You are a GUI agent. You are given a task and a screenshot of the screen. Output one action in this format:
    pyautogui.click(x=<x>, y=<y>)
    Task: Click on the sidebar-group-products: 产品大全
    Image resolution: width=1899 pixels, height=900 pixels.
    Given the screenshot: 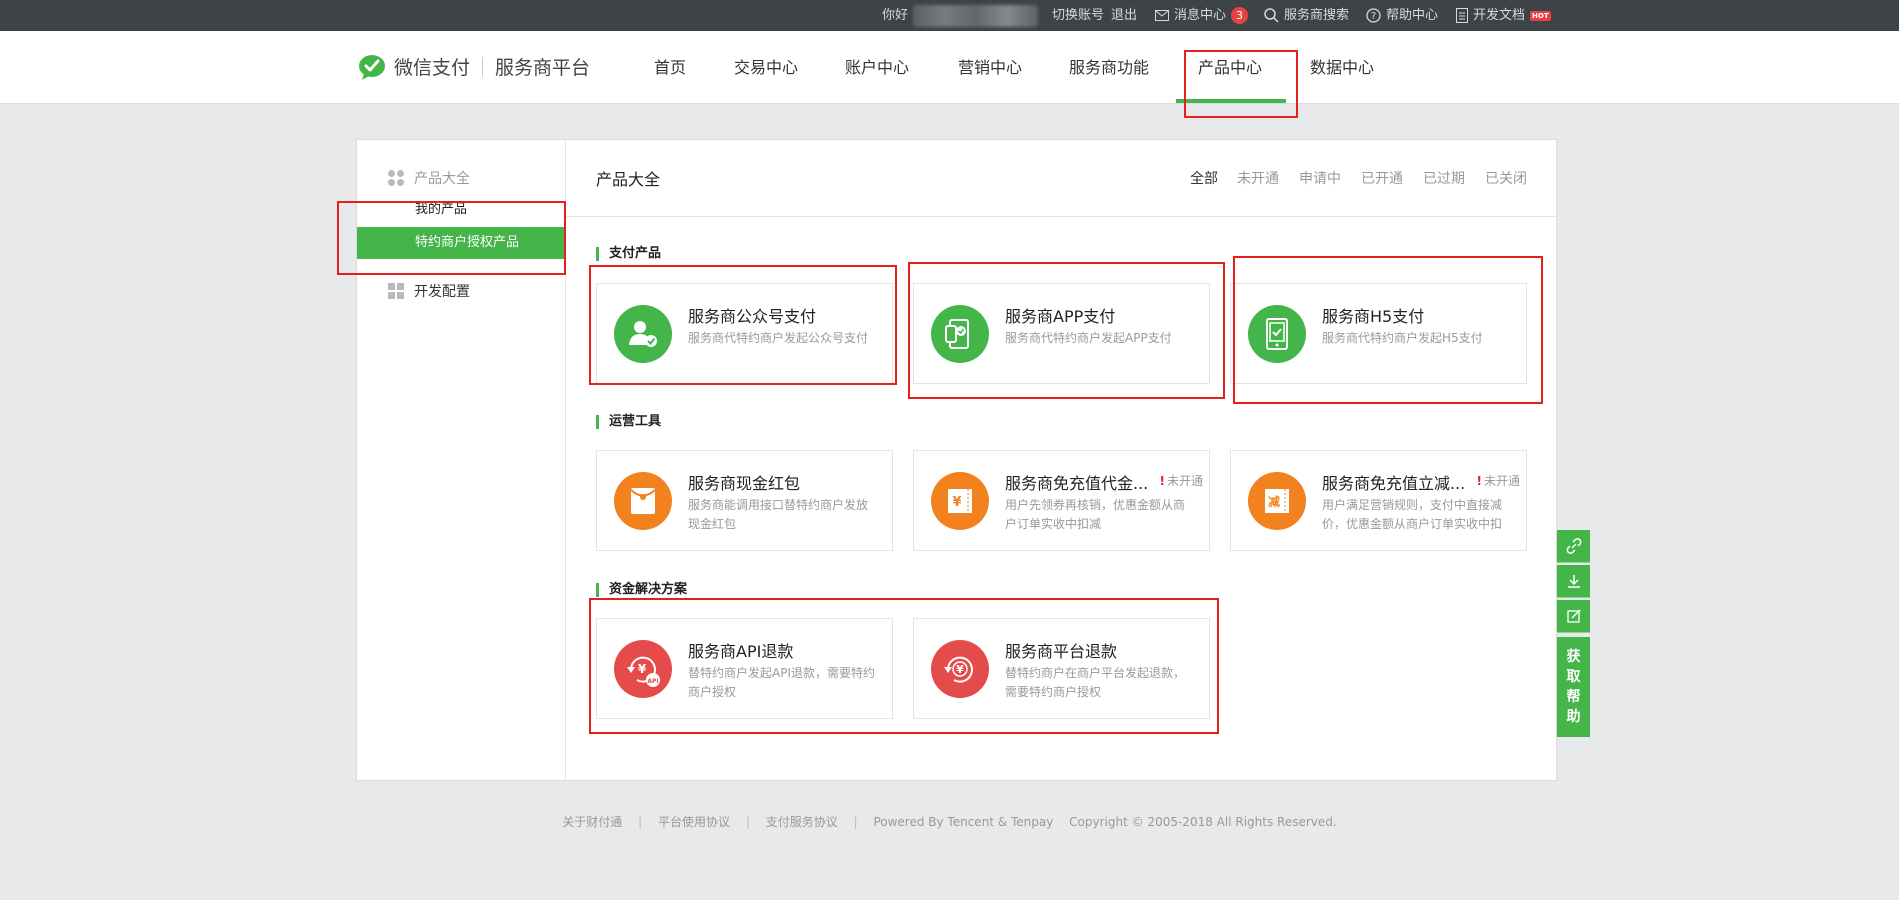 What is the action you would take?
    pyautogui.click(x=429, y=178)
    